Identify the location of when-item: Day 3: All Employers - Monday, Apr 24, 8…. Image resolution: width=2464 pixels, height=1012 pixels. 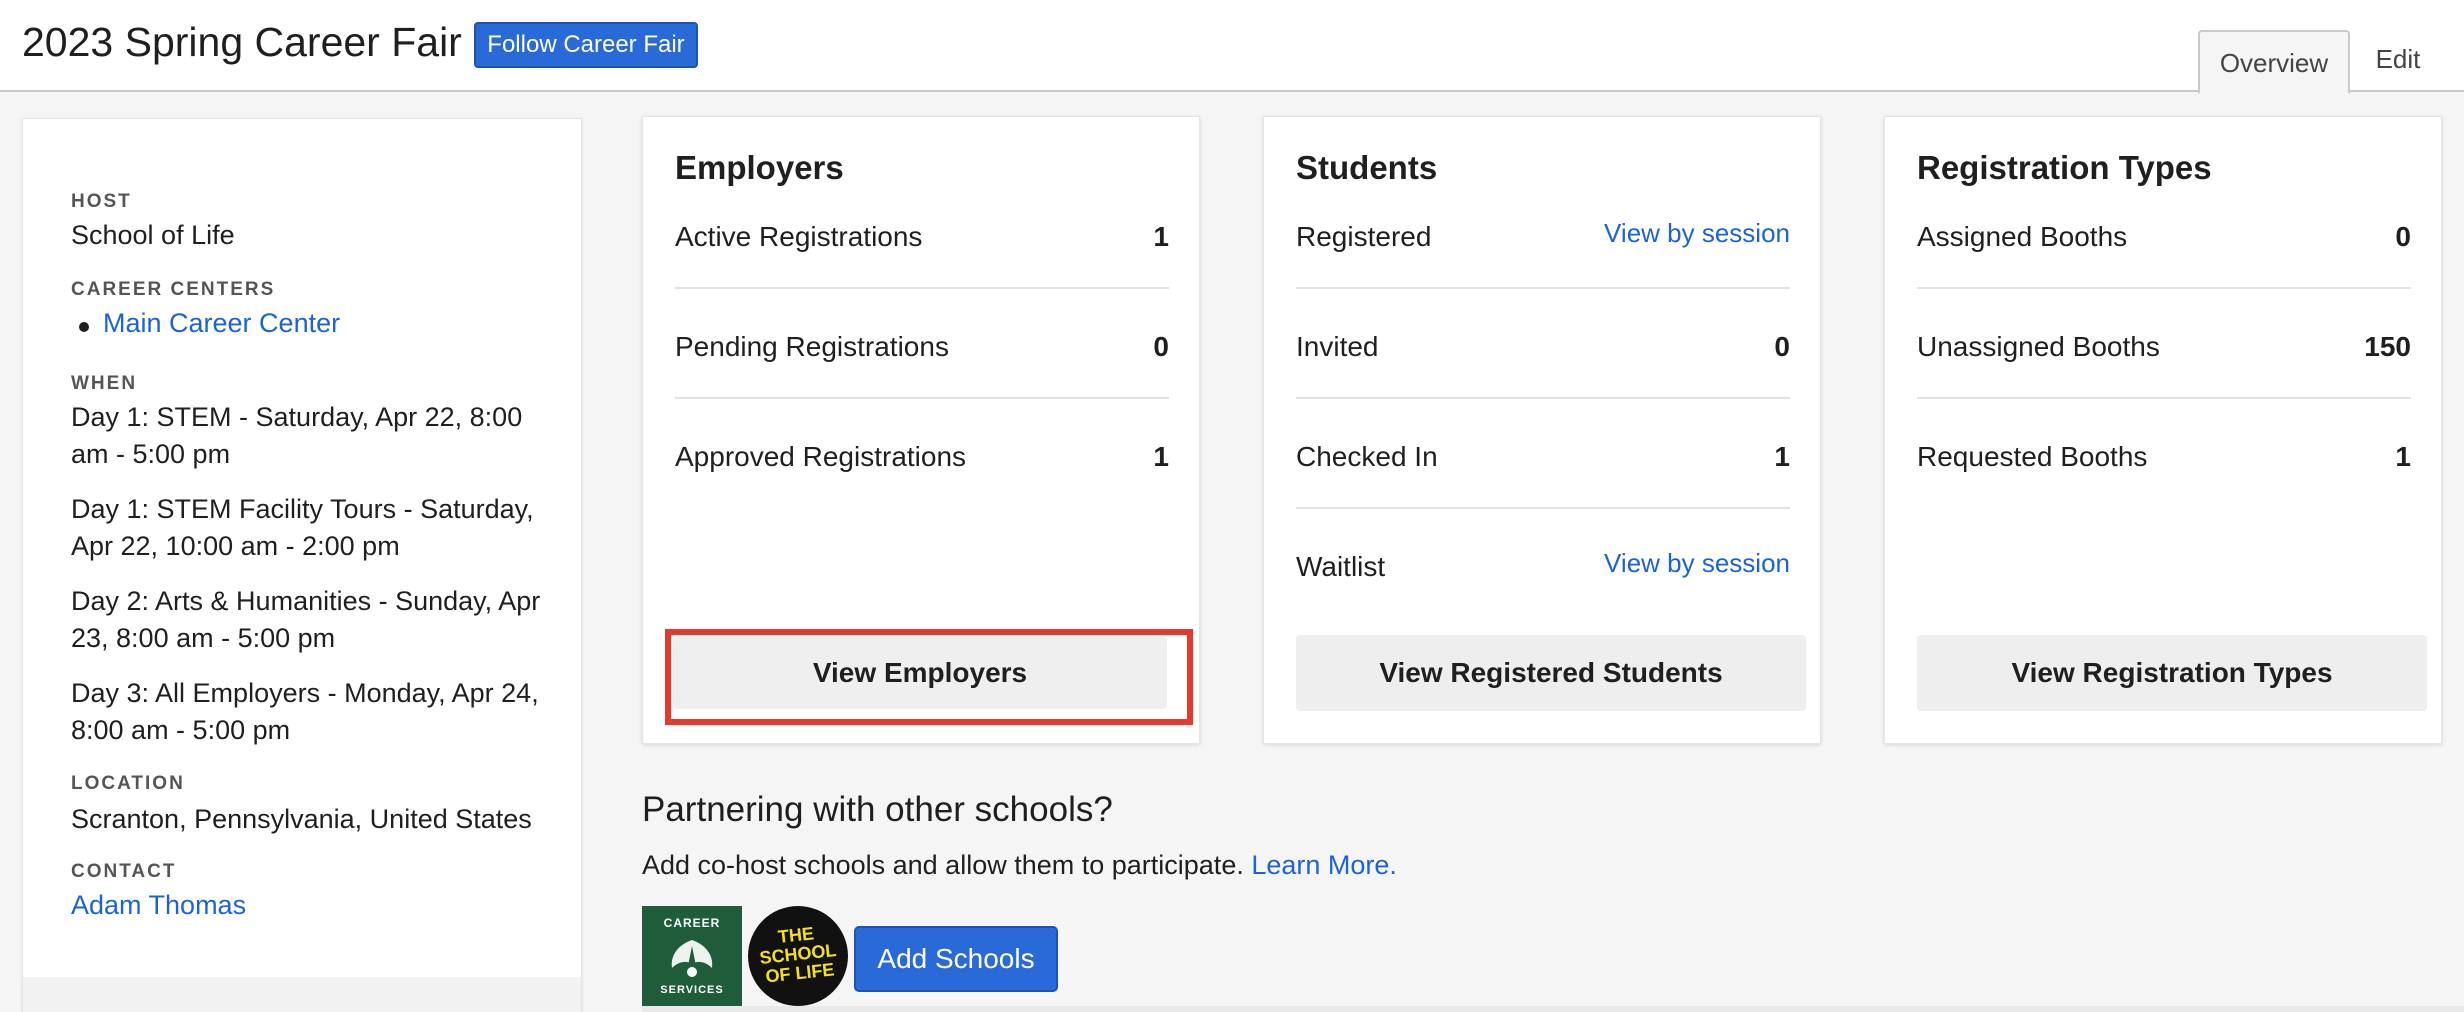
(305, 711).